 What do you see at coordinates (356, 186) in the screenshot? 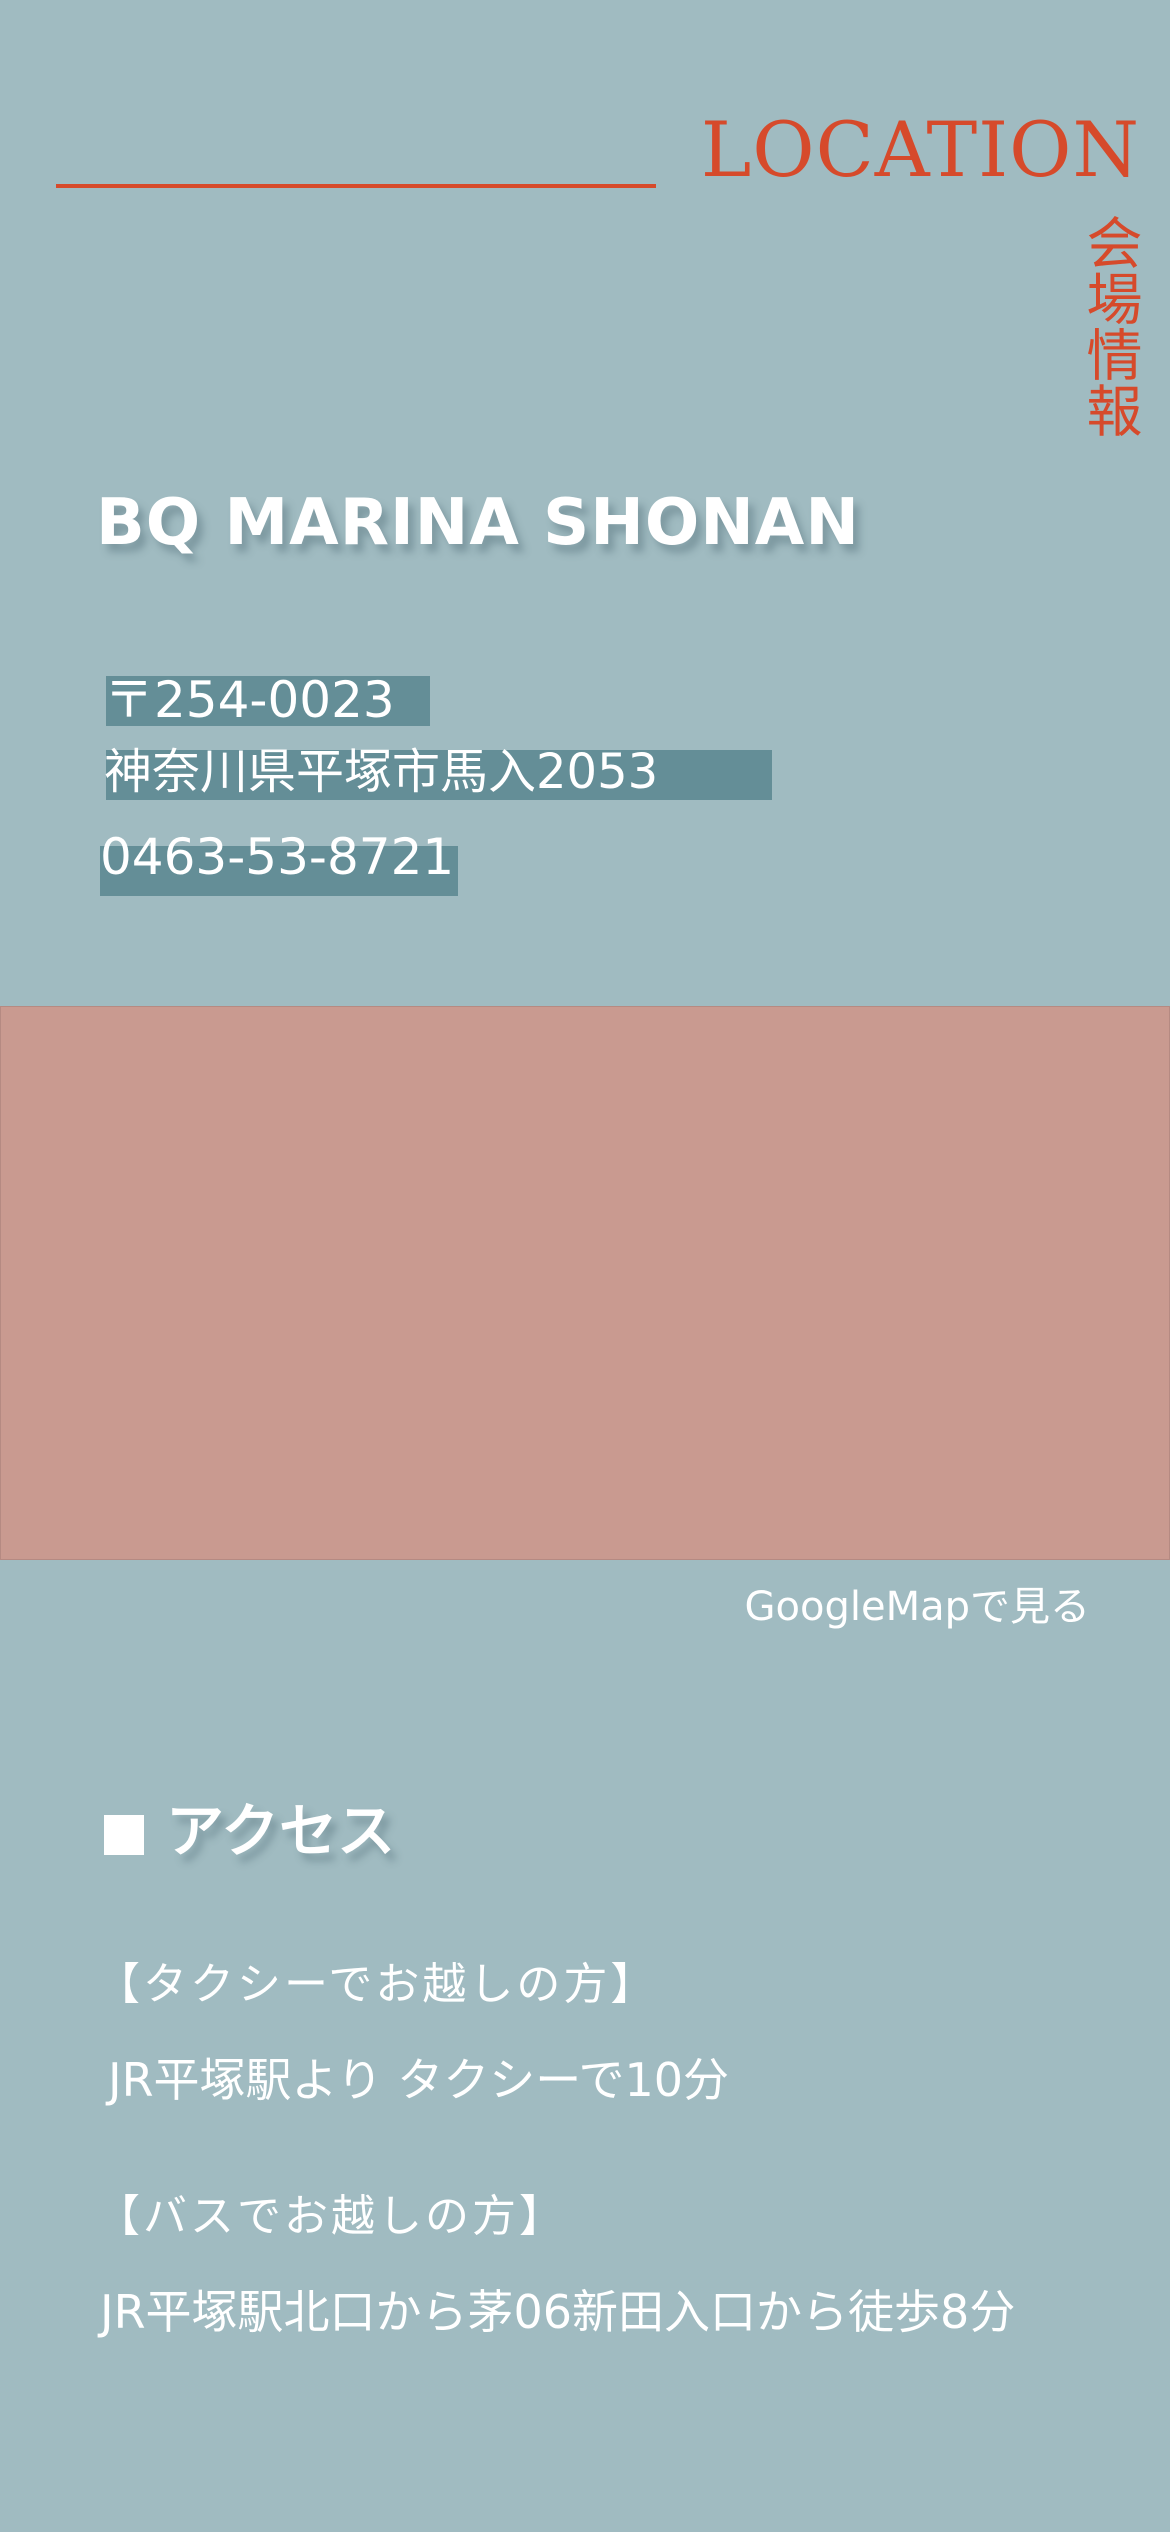
I see `header-divider-line` at bounding box center [356, 186].